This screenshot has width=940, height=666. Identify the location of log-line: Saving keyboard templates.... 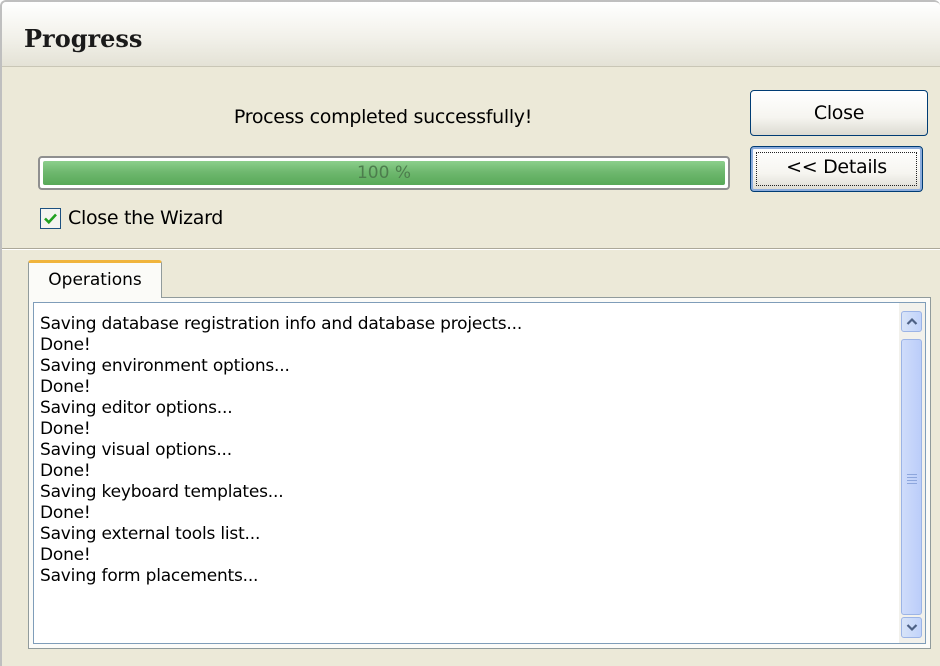
(162, 492).